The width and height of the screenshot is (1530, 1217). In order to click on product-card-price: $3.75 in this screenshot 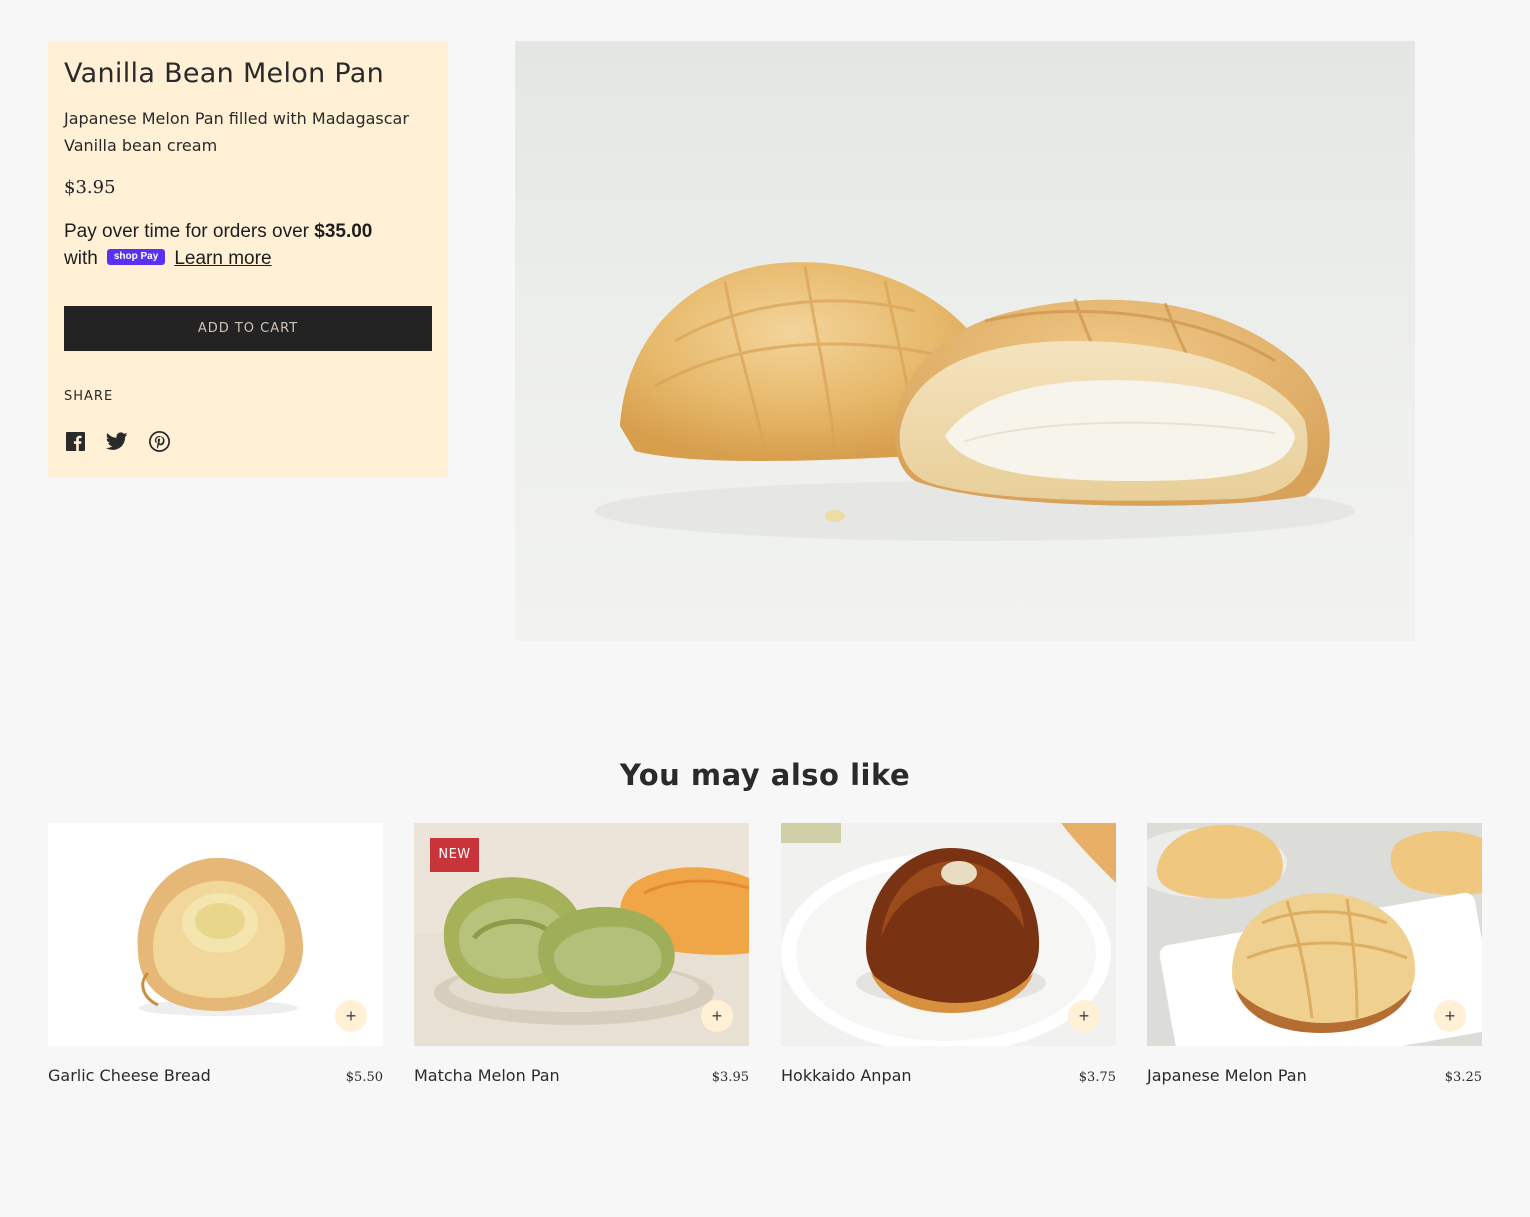, I will do `click(1097, 1077)`.